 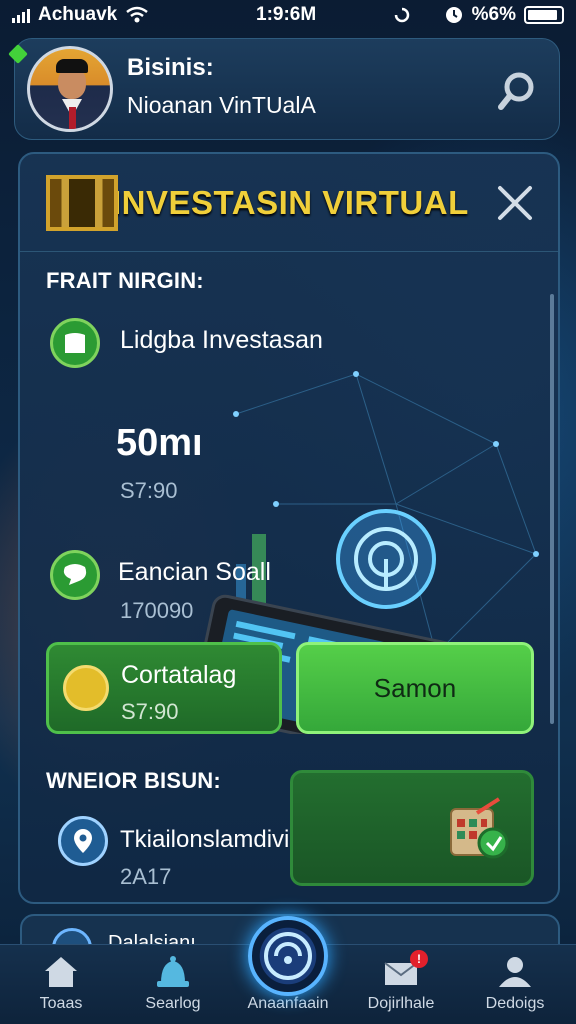 What do you see at coordinates (401, 1003) in the screenshot?
I see `nav-label-messages: Dojirlhale` at bounding box center [401, 1003].